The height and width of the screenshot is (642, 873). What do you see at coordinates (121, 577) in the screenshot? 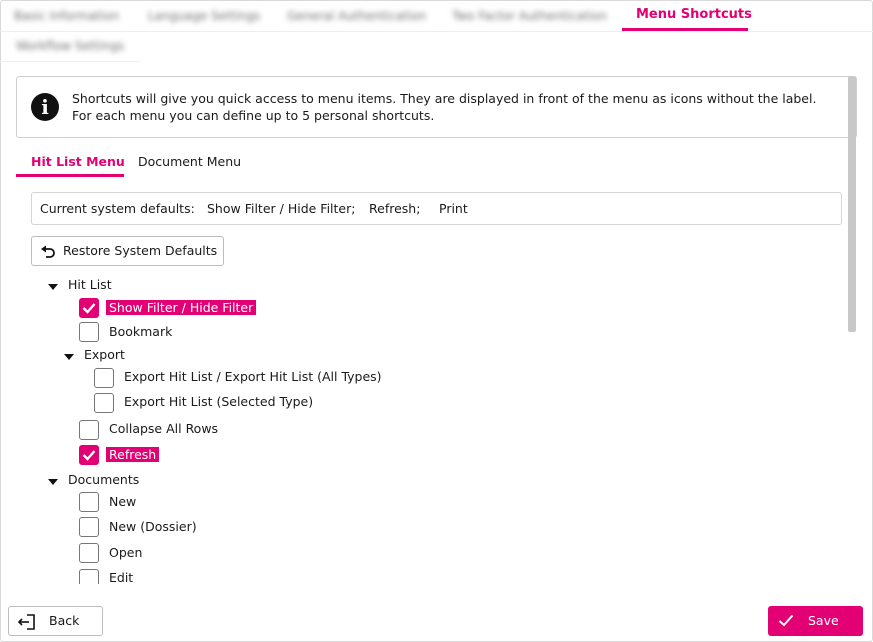
I see `tree-item-edit: Edit` at bounding box center [121, 577].